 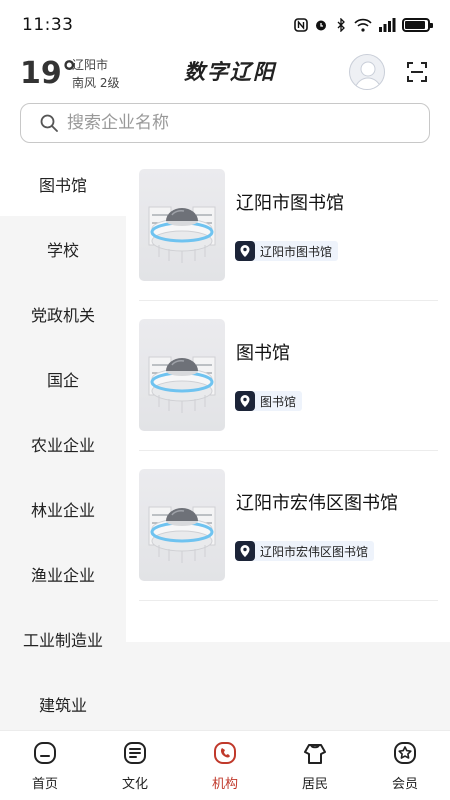 I want to click on avatar, so click(x=367, y=72).